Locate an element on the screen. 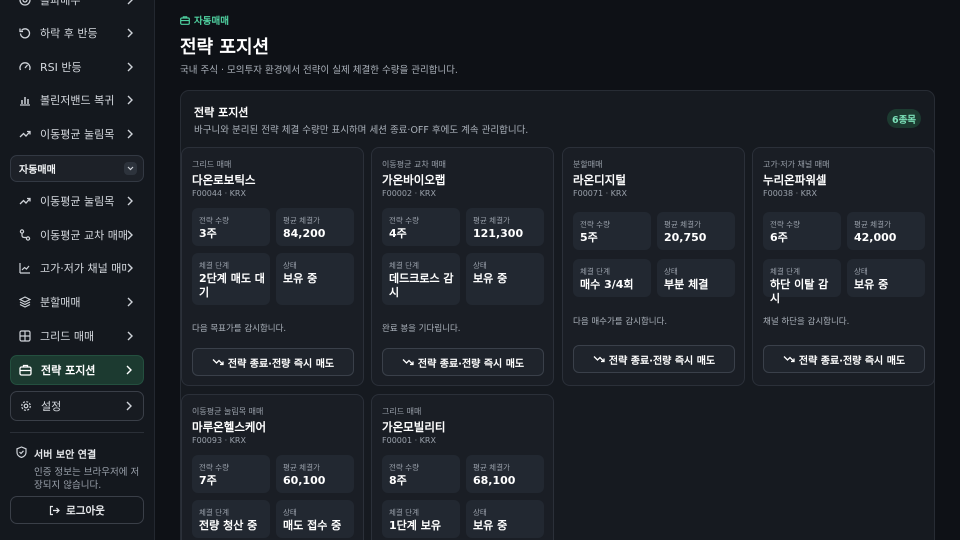  sidebar-item-split: 분할매매 is located at coordinates (77, 302).